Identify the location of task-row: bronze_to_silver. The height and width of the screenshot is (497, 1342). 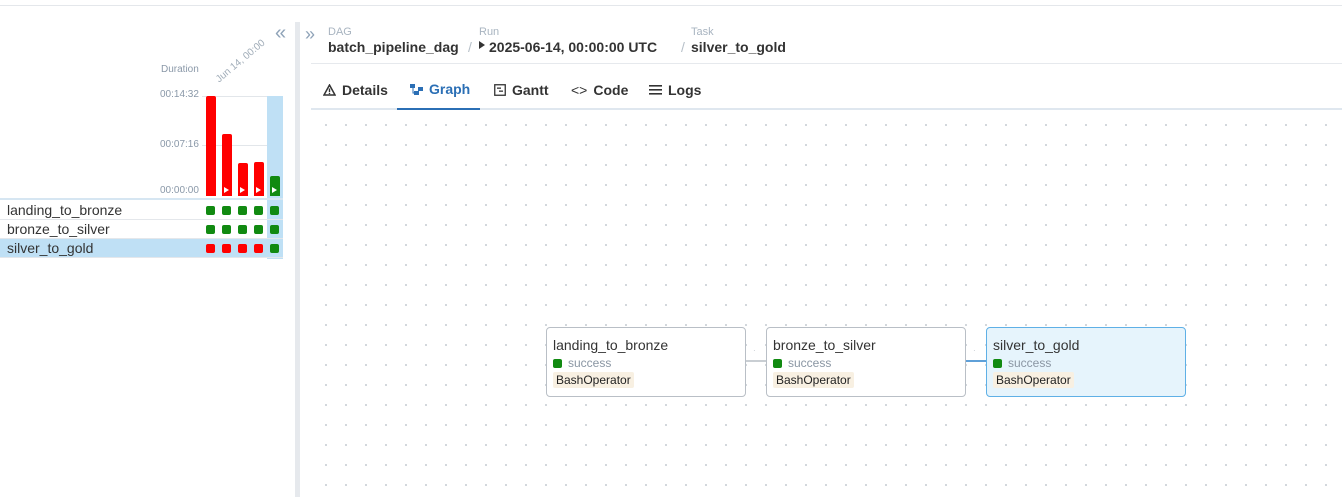
(141, 229).